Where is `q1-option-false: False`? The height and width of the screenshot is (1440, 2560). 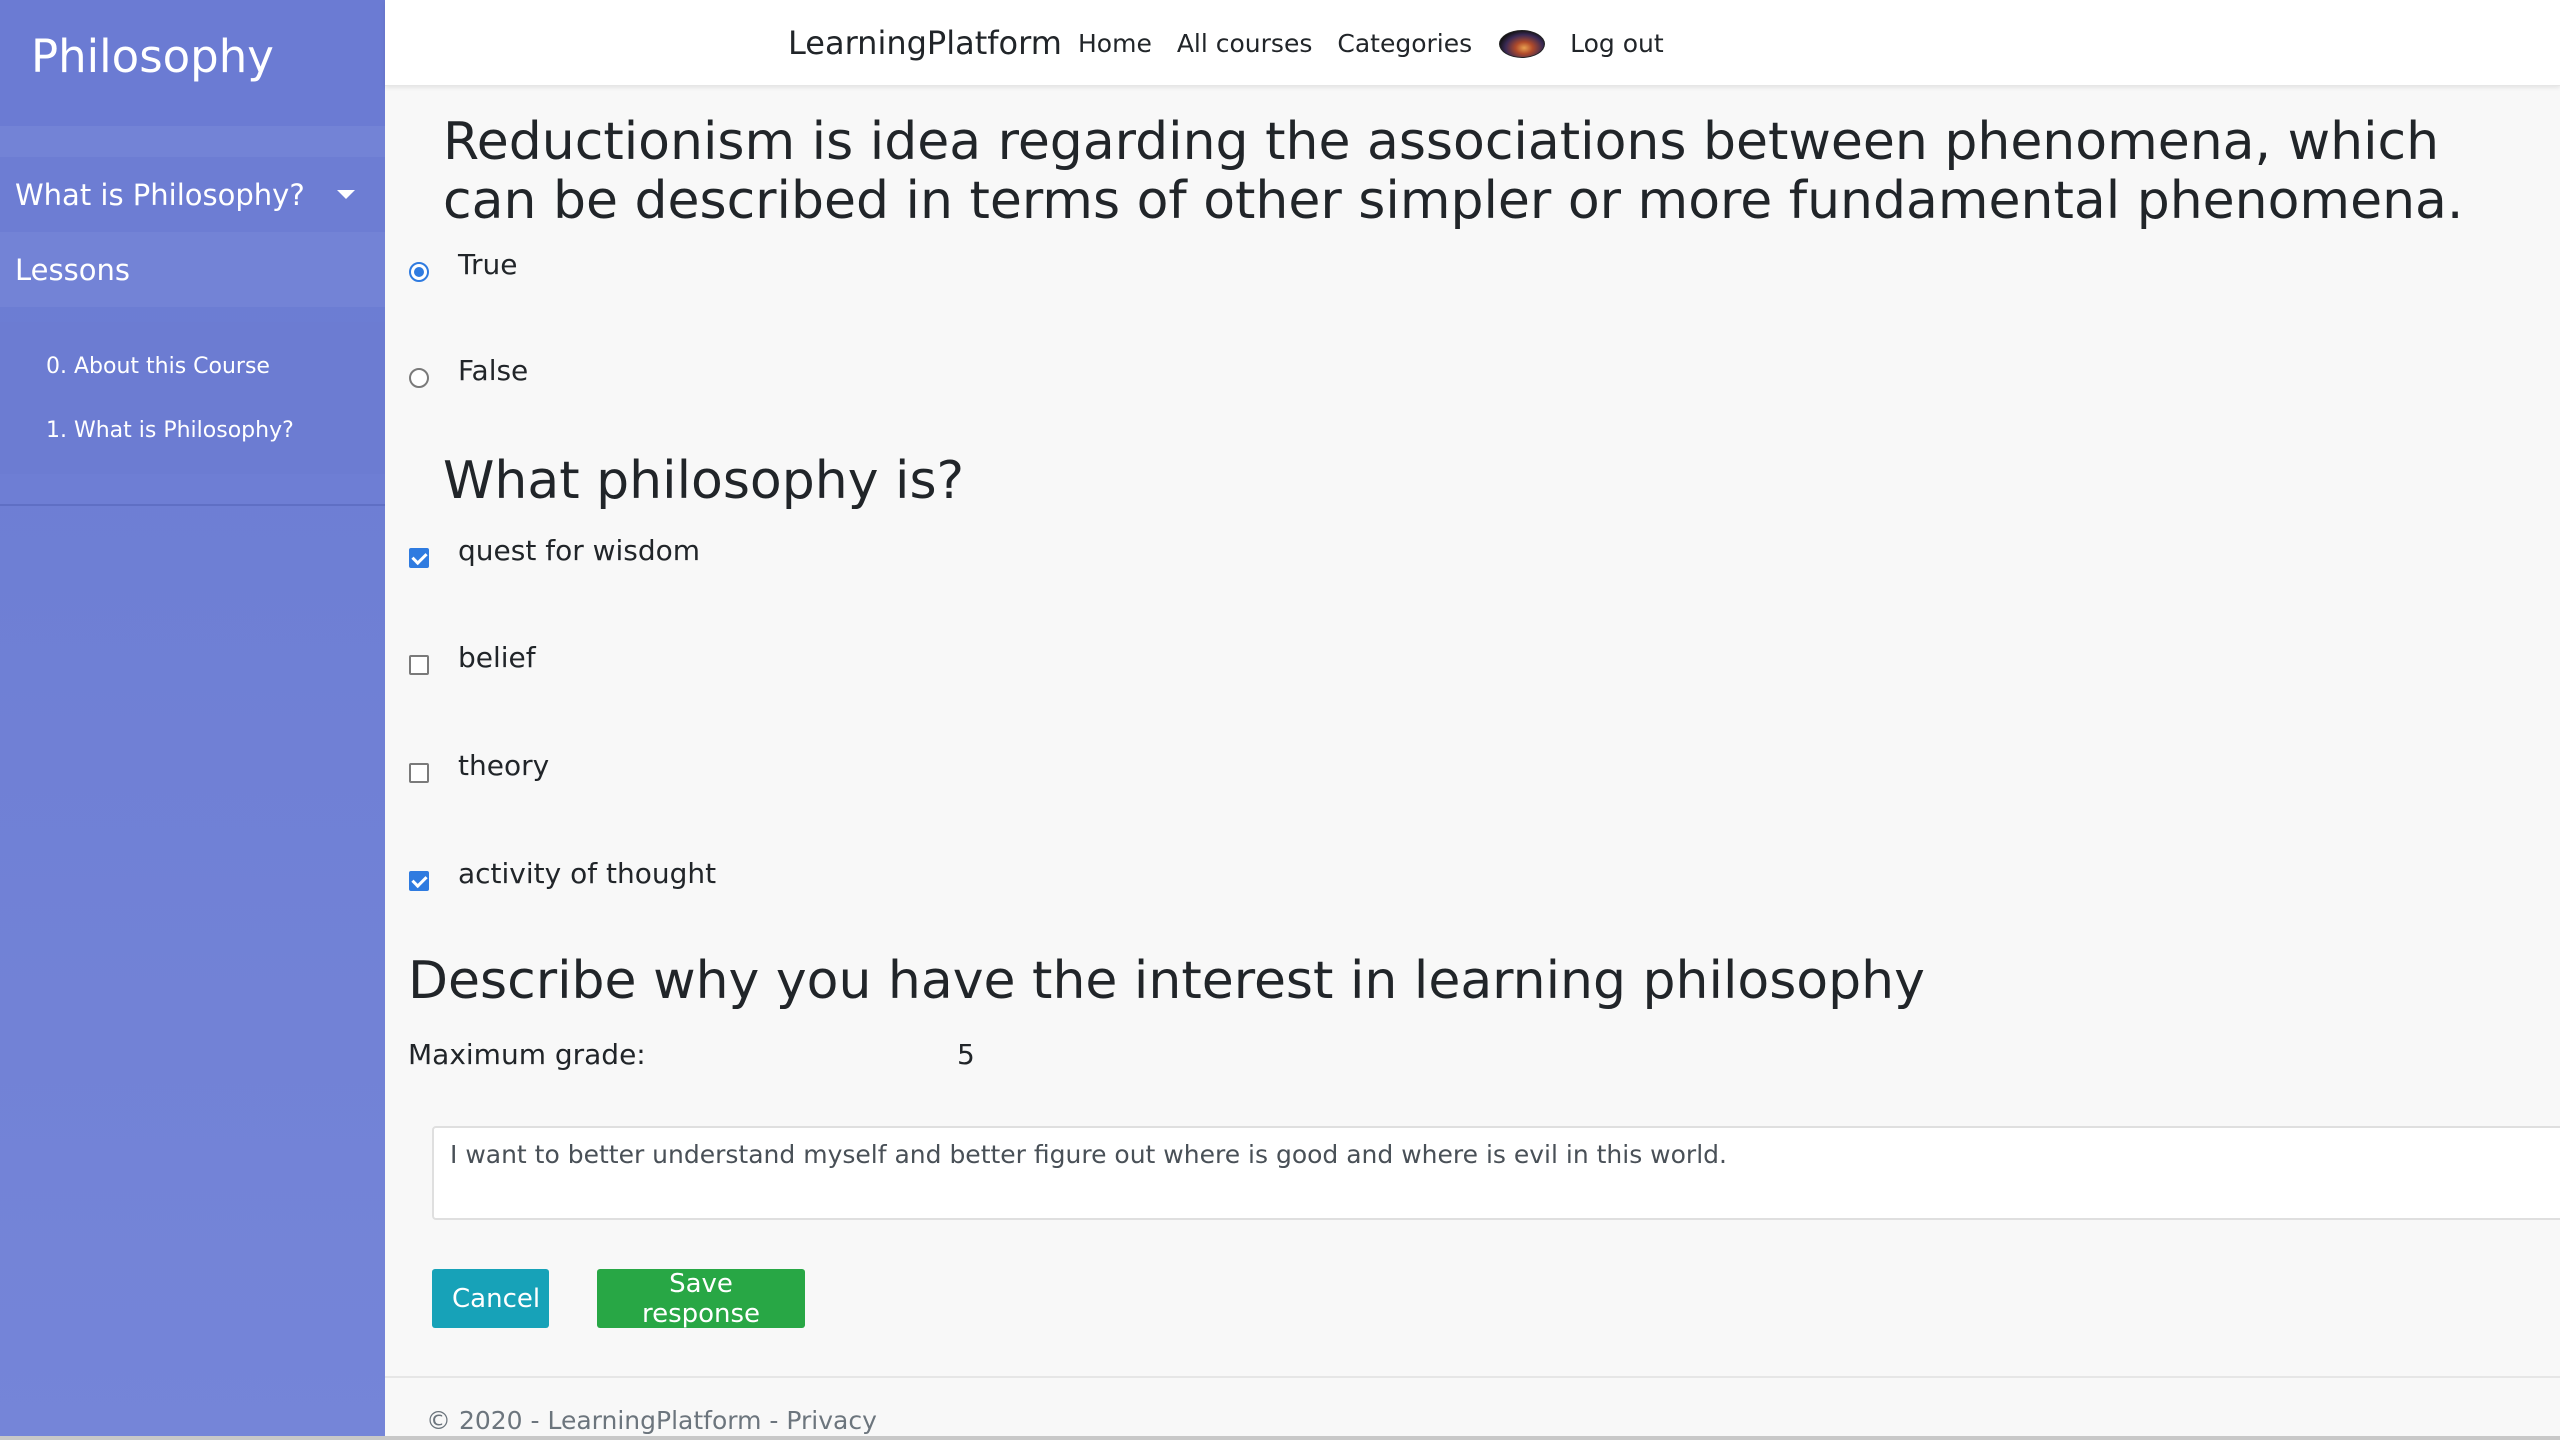 q1-option-false: False is located at coordinates (468, 371).